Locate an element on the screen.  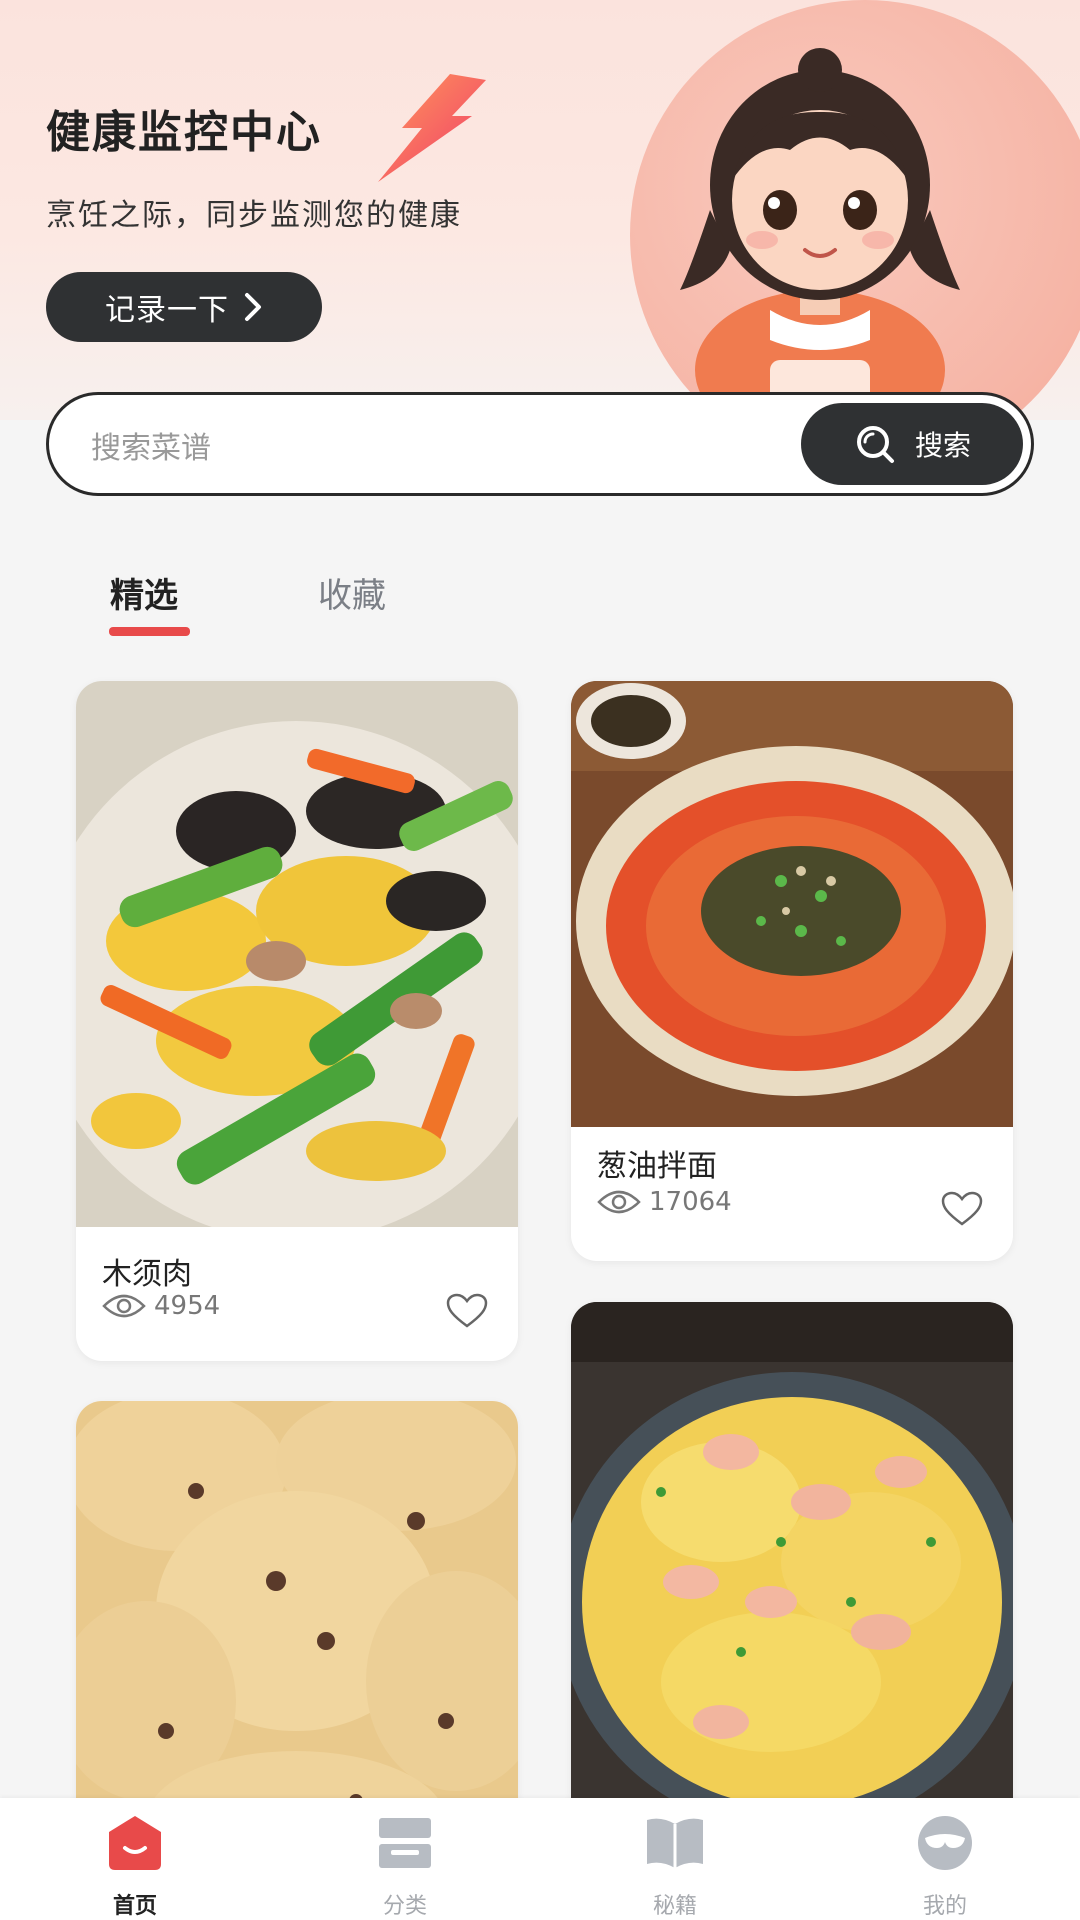
search-button: 搜索 is located at coordinates (912, 444).